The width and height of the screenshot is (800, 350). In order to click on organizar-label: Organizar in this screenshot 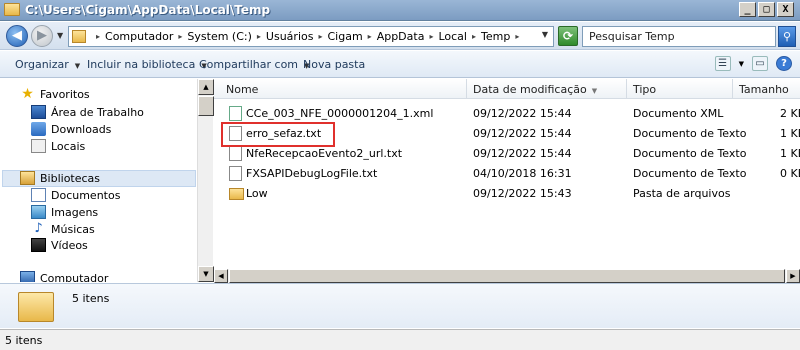, I will do `click(42, 64)`.